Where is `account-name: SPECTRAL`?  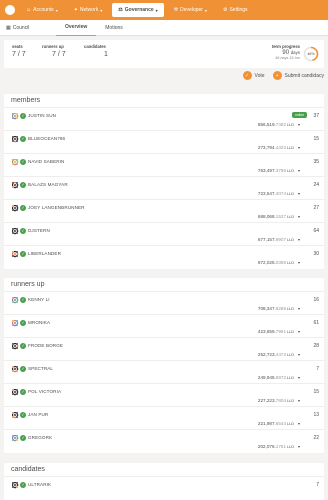
account-name: SPECTRAL is located at coordinates (40, 368).